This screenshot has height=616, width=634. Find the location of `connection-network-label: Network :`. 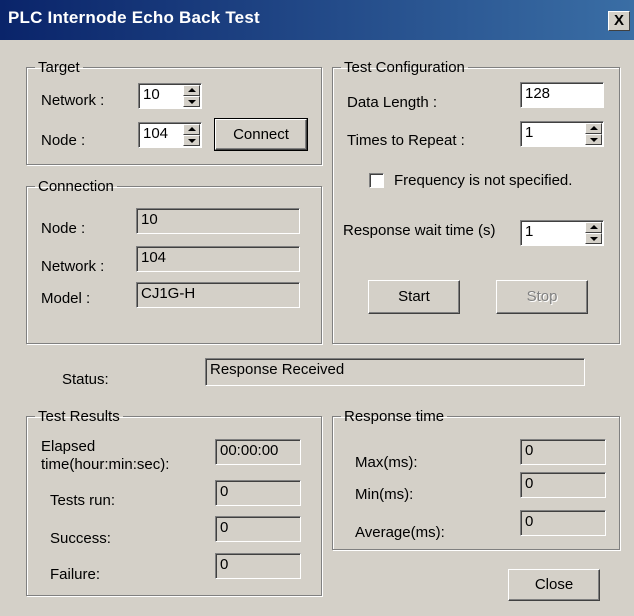

connection-network-label: Network : is located at coordinates (73, 266).